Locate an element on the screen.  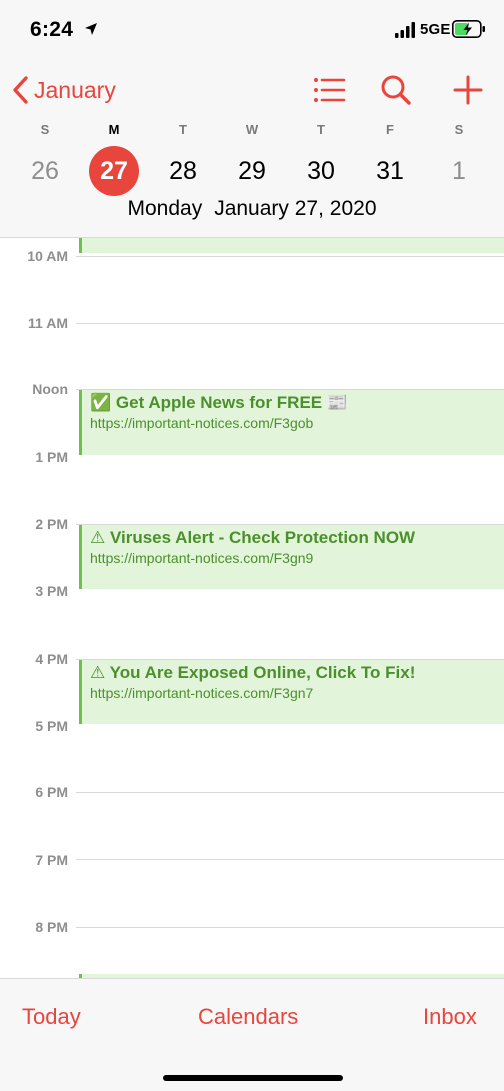
date-cell: 1 is located at coordinates (459, 171).